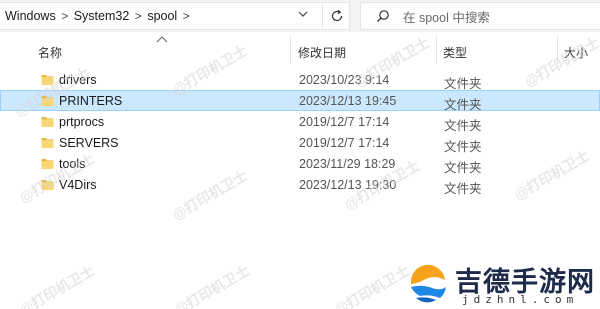  Describe the element at coordinates (348, 101) in the screenshot. I see `file-modified-date: 2023/12/13 19:45` at that location.